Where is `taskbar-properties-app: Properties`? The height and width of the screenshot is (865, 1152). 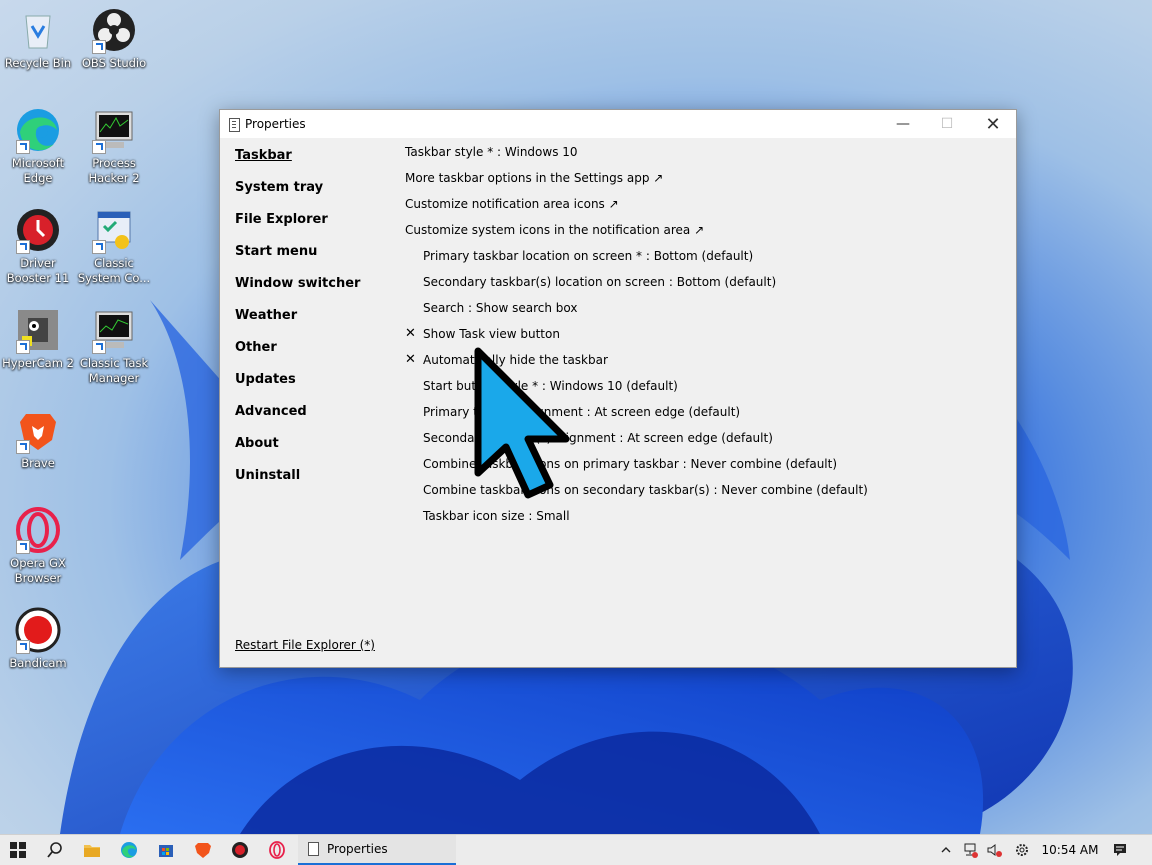 taskbar-properties-app: Properties is located at coordinates (377, 850).